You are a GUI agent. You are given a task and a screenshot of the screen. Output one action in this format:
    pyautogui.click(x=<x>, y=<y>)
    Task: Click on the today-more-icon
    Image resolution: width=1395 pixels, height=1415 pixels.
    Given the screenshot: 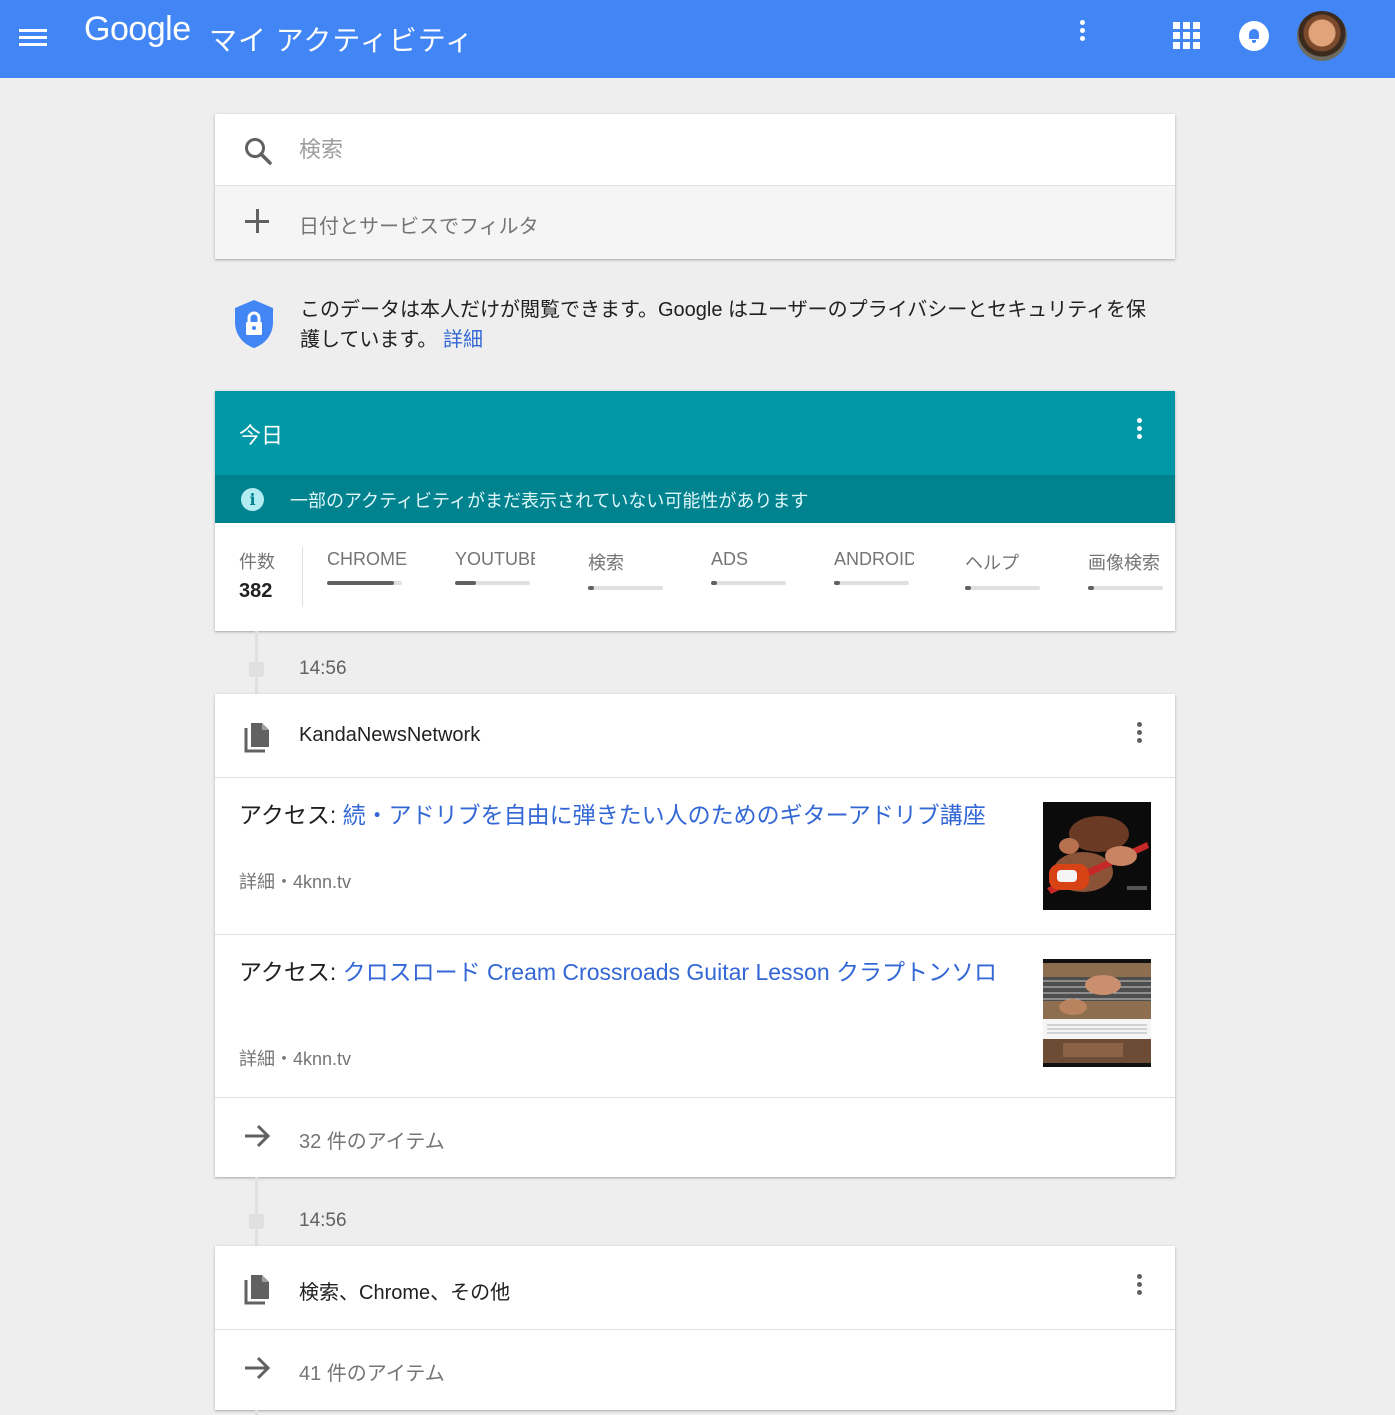 What is the action you would take?
    pyautogui.click(x=1139, y=434)
    